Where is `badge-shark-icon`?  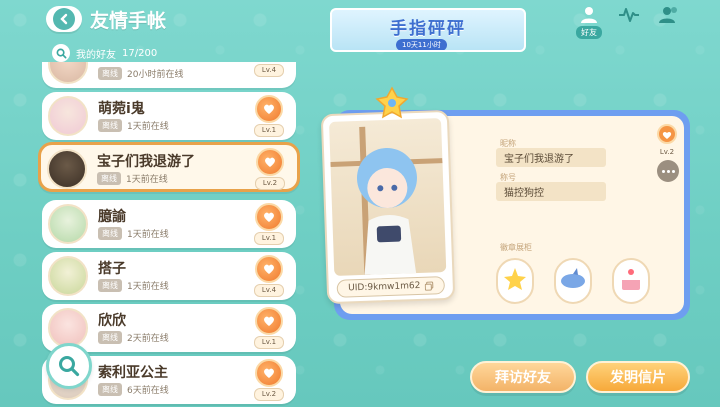 badge-shark-icon is located at coordinates (573, 278).